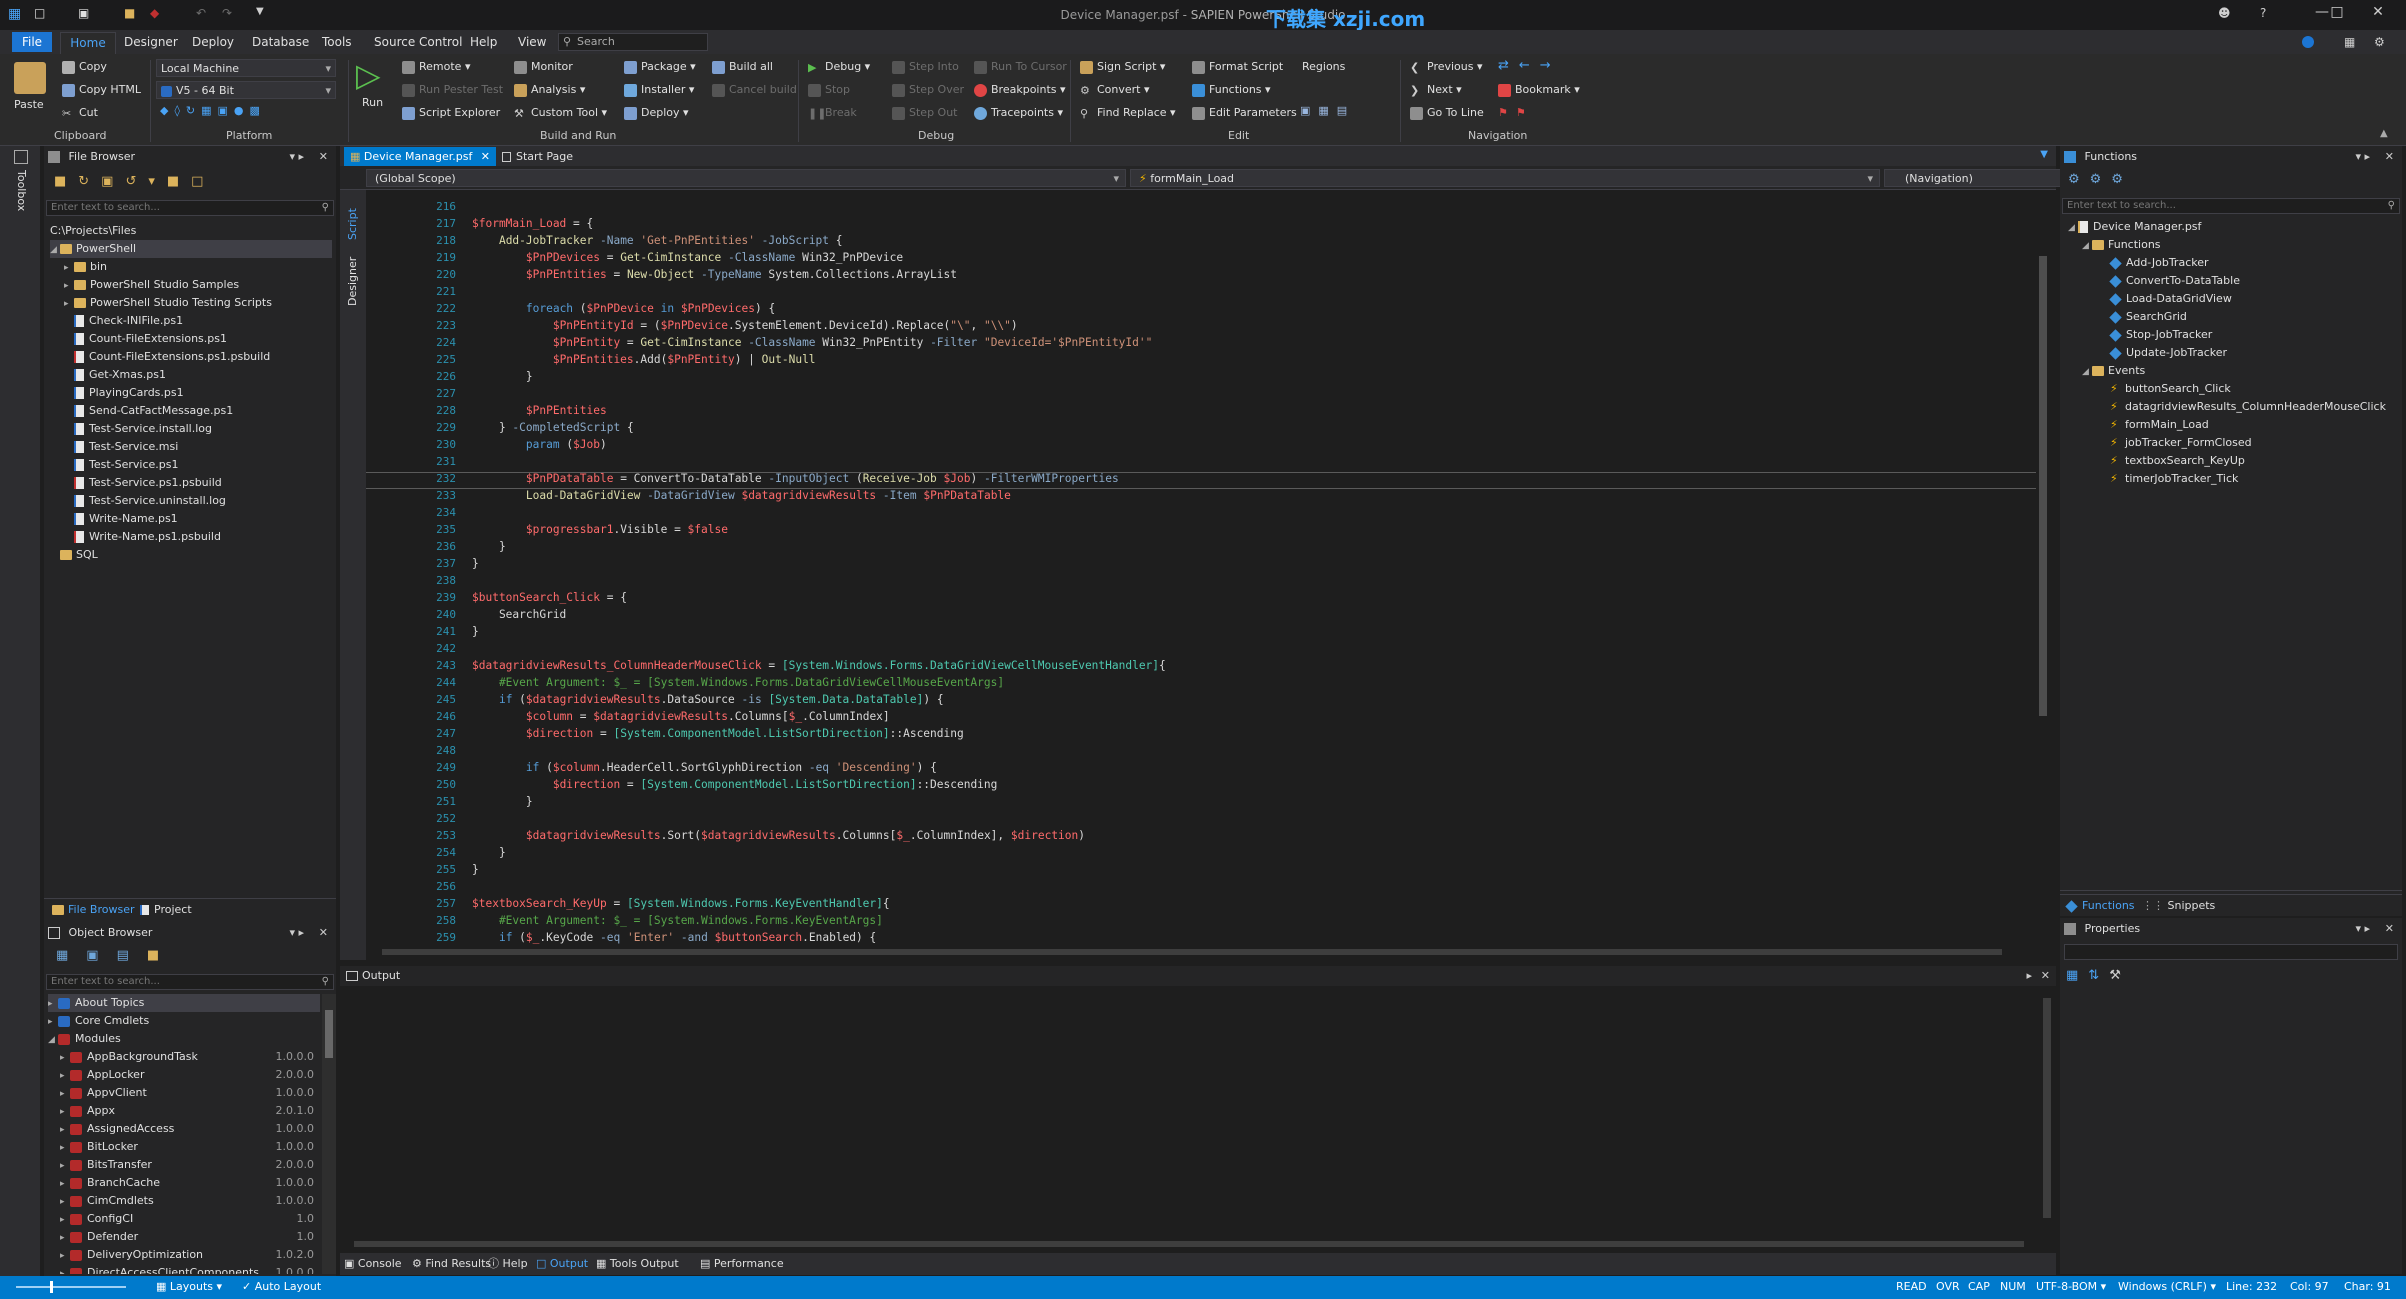 Image resolution: width=2406 pixels, height=1299 pixels. Describe the element at coordinates (184, 1219) in the screenshot. I see `object-browser-item: ▸ ConfigCI 1.0` at that location.